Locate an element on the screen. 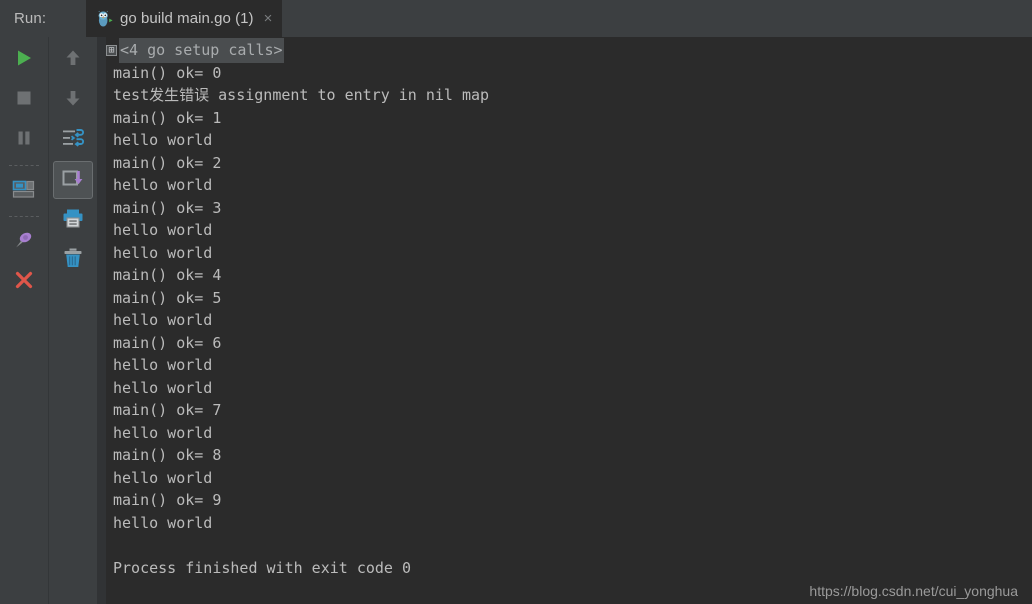 This screenshot has height=604, width=1032. scroll-to-end-icon is located at coordinates (73, 180).